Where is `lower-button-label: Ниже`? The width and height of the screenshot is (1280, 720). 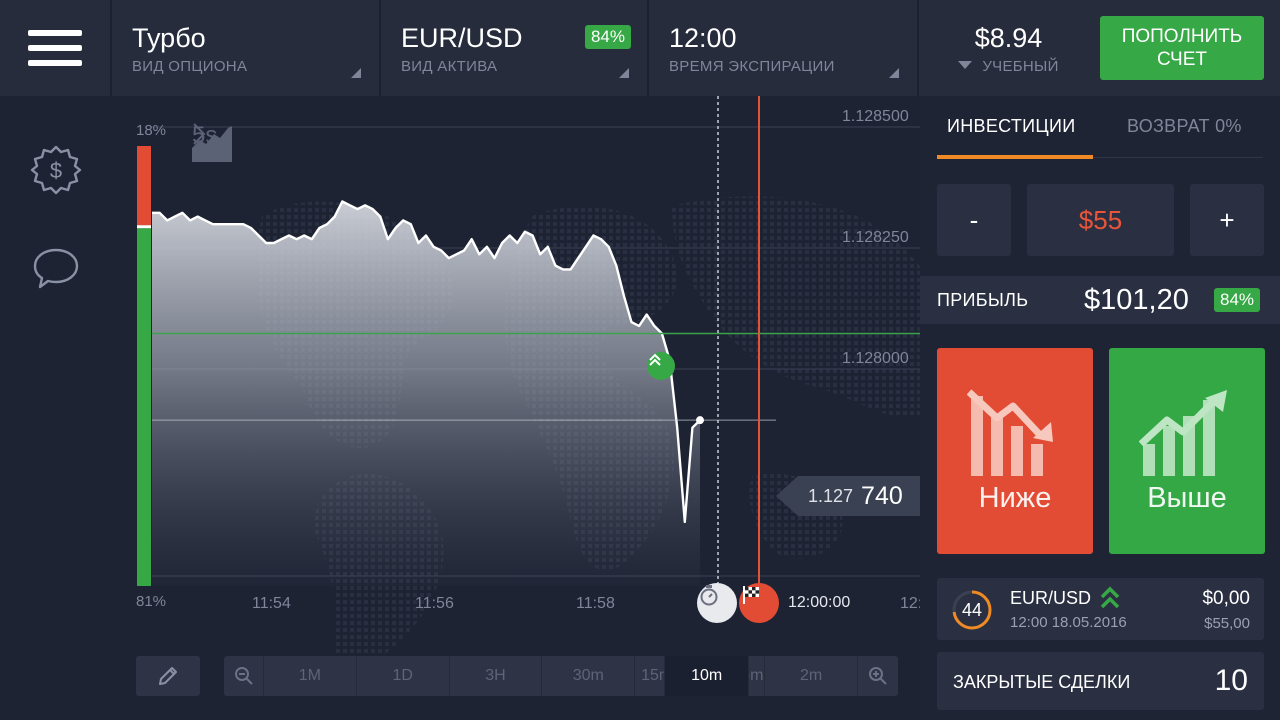
lower-button-label: Ниже is located at coordinates (1015, 498).